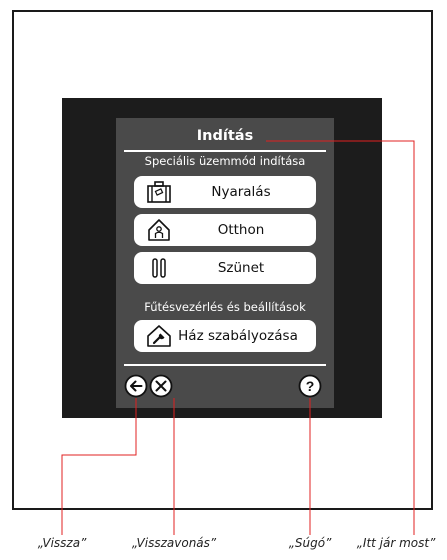  What do you see at coordinates (241, 268) in the screenshot?
I see `pause-label: Szünet` at bounding box center [241, 268].